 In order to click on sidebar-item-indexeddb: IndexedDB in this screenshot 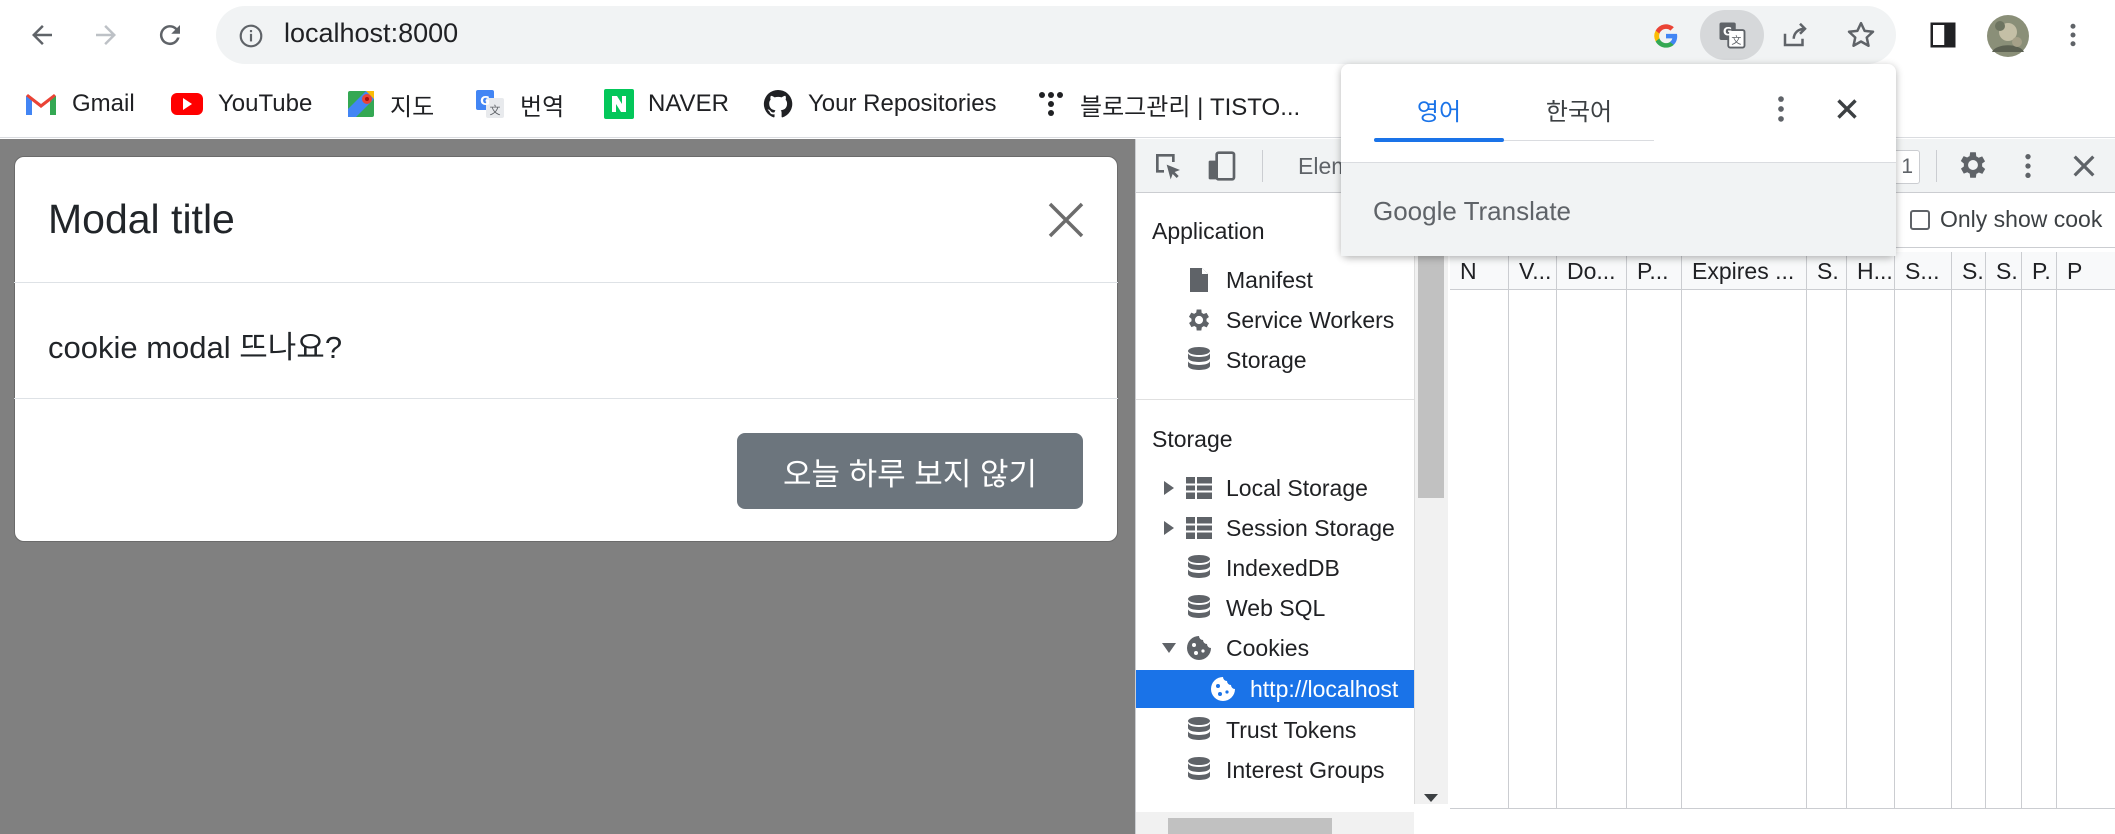, I will do `click(1262, 568)`.